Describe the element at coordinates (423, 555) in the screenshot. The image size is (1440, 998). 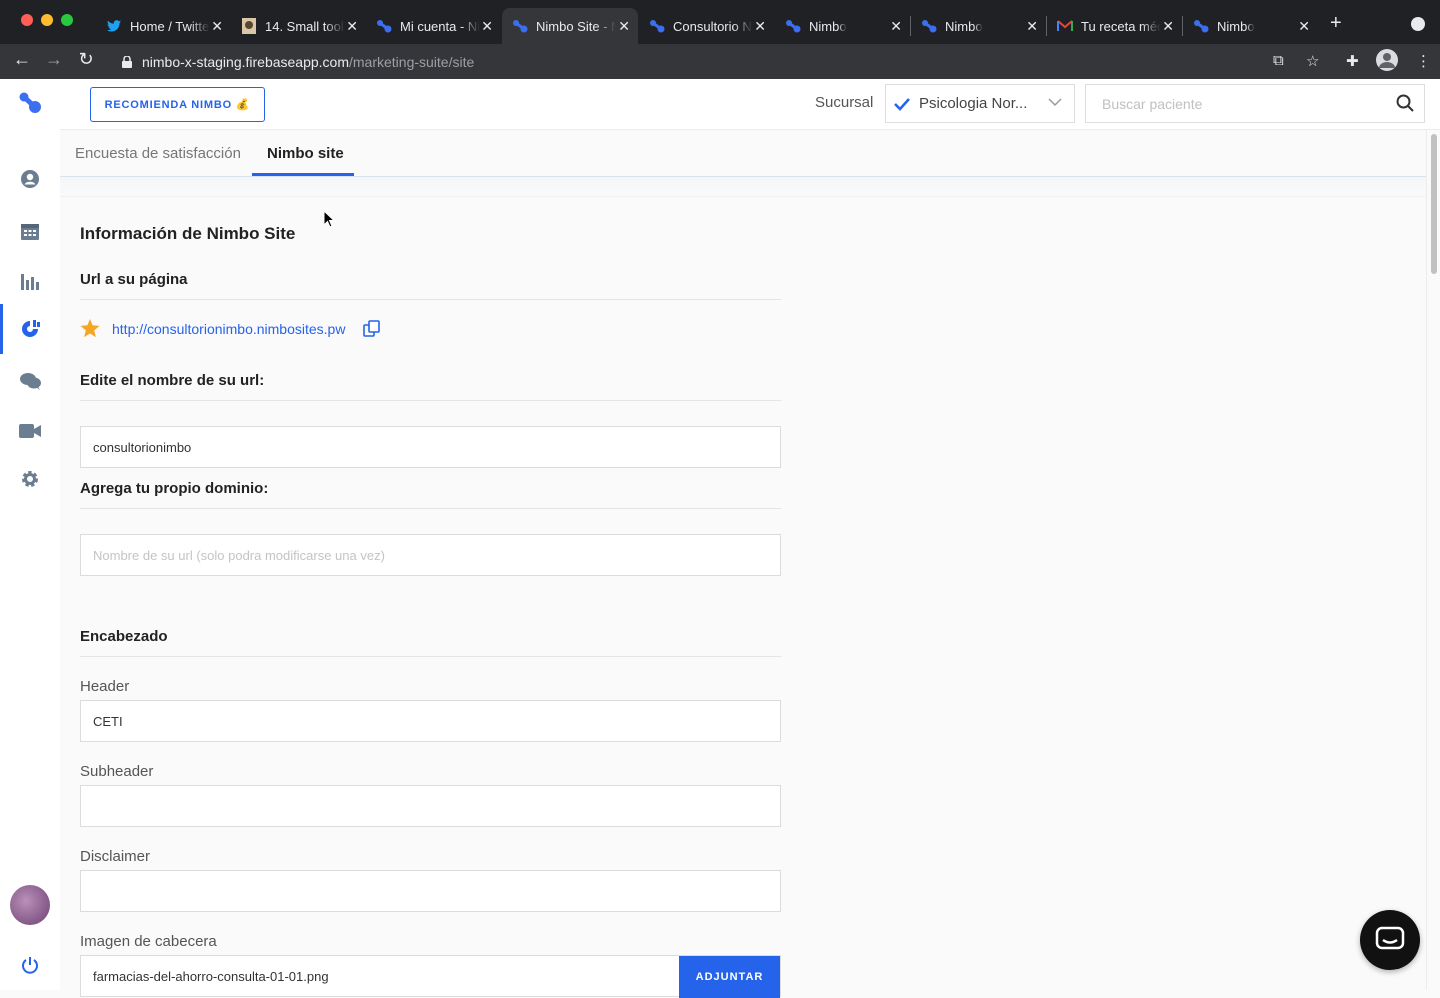
I see `domain-input` at that location.